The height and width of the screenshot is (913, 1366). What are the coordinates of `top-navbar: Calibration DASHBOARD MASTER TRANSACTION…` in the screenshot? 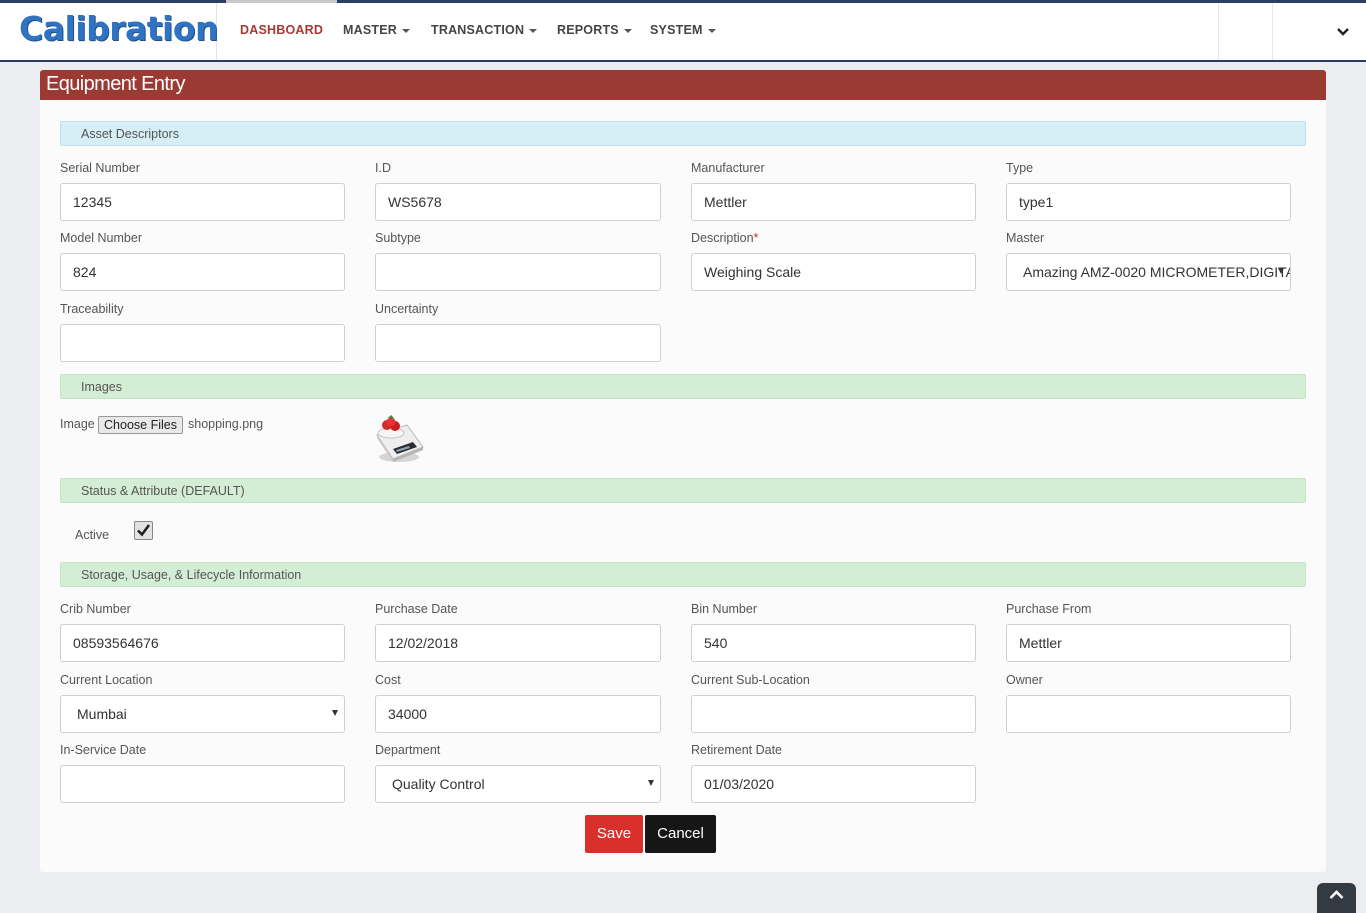 It's located at (683, 31).